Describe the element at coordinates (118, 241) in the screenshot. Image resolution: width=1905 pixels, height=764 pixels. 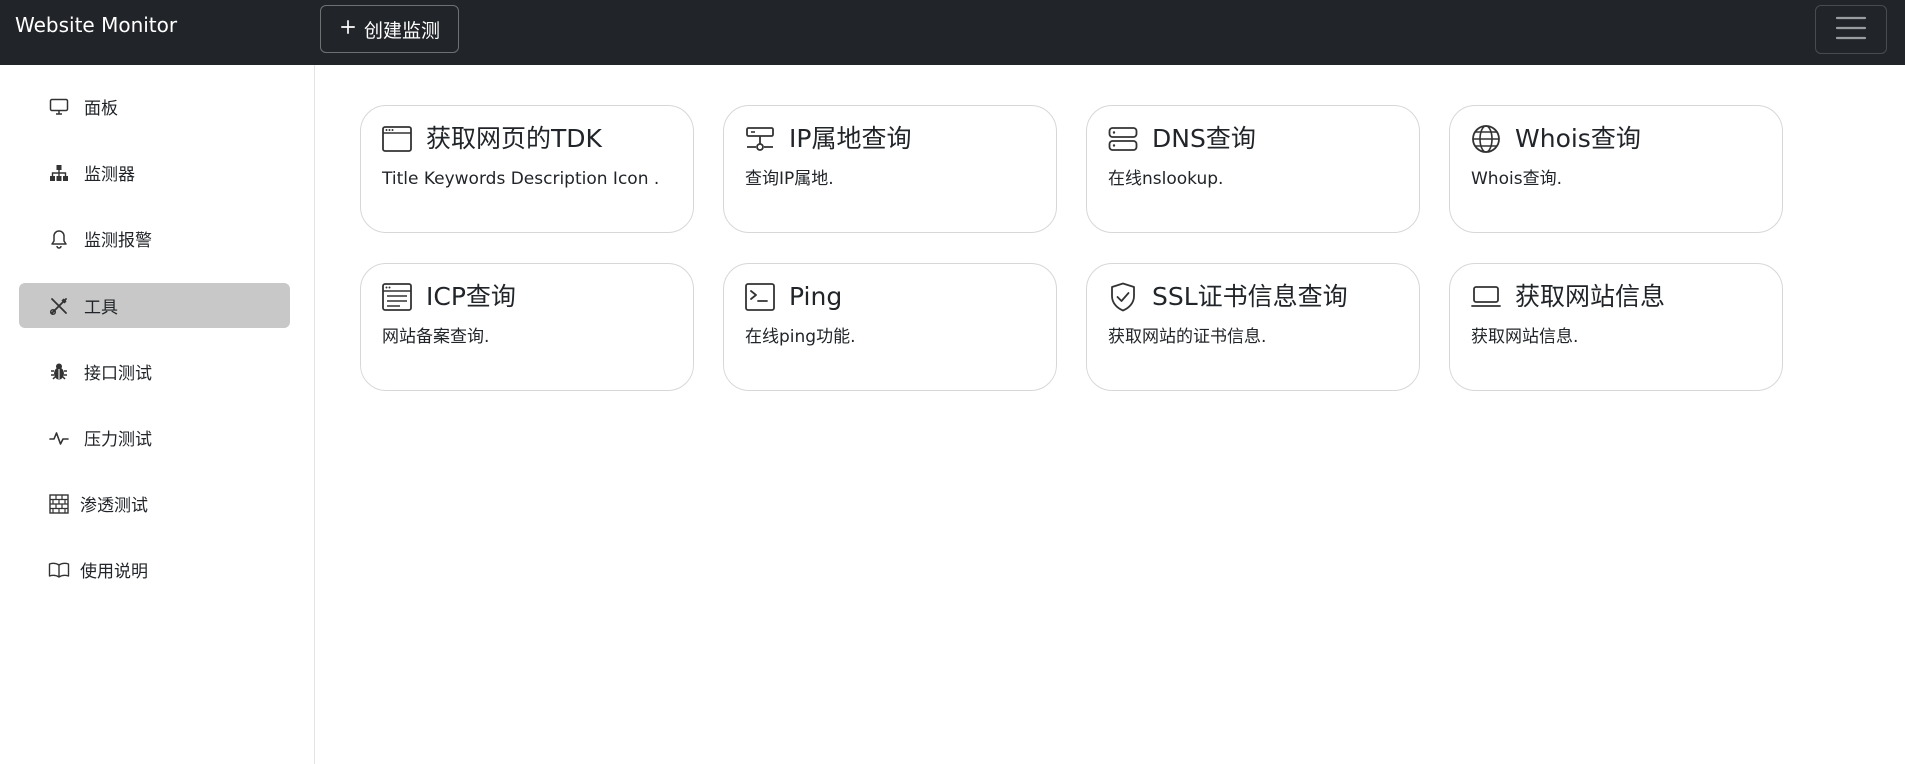
I see `sidebar-item-label: 监测报警` at that location.